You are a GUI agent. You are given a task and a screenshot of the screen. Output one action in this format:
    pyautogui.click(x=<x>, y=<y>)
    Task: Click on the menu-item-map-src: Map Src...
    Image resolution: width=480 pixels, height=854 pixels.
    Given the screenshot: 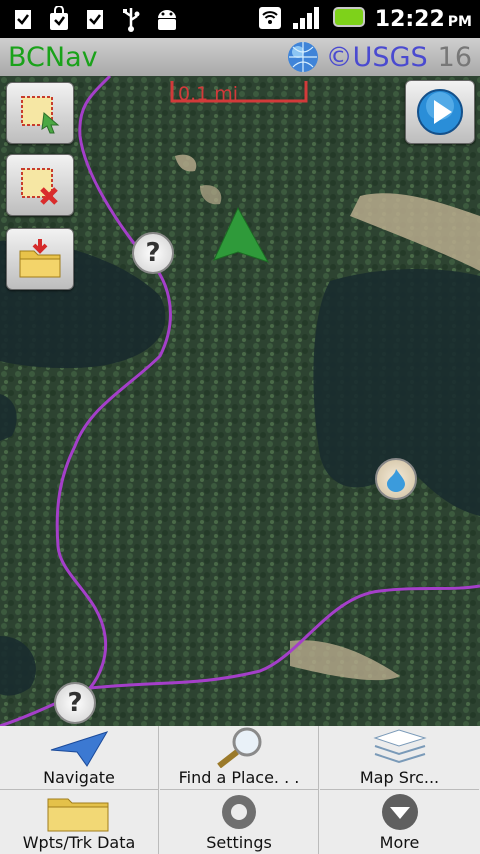 What is the action you would take?
    pyautogui.click(x=399, y=758)
    